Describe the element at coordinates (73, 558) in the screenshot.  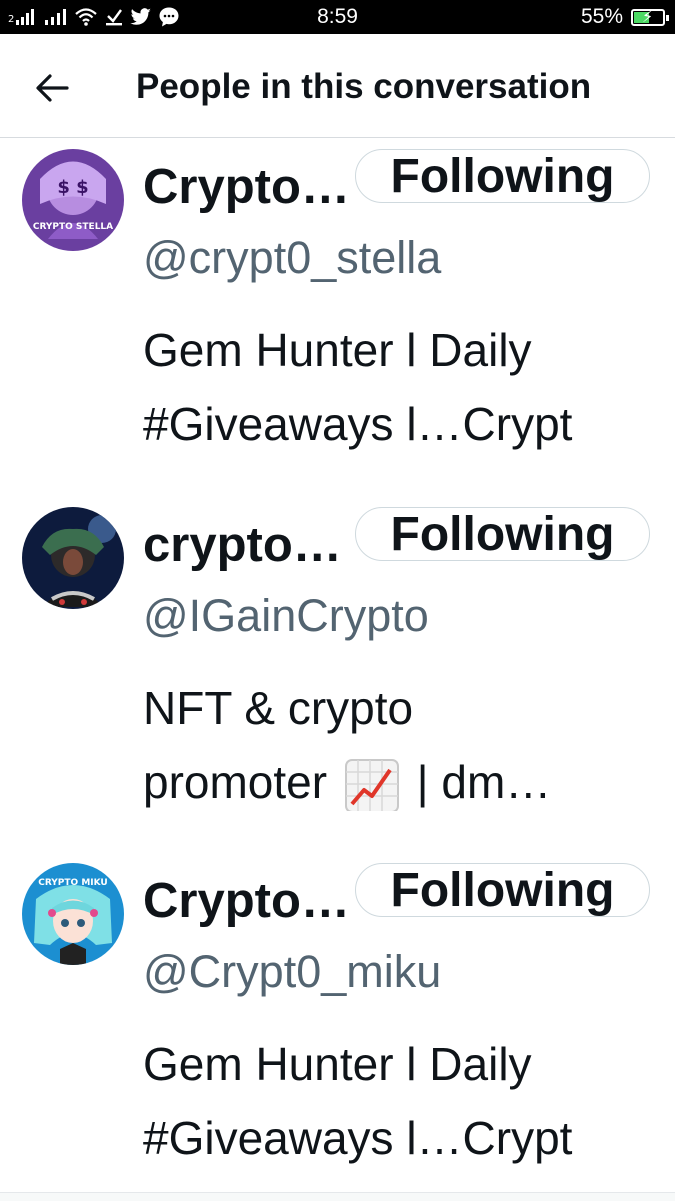
I see `avatar` at that location.